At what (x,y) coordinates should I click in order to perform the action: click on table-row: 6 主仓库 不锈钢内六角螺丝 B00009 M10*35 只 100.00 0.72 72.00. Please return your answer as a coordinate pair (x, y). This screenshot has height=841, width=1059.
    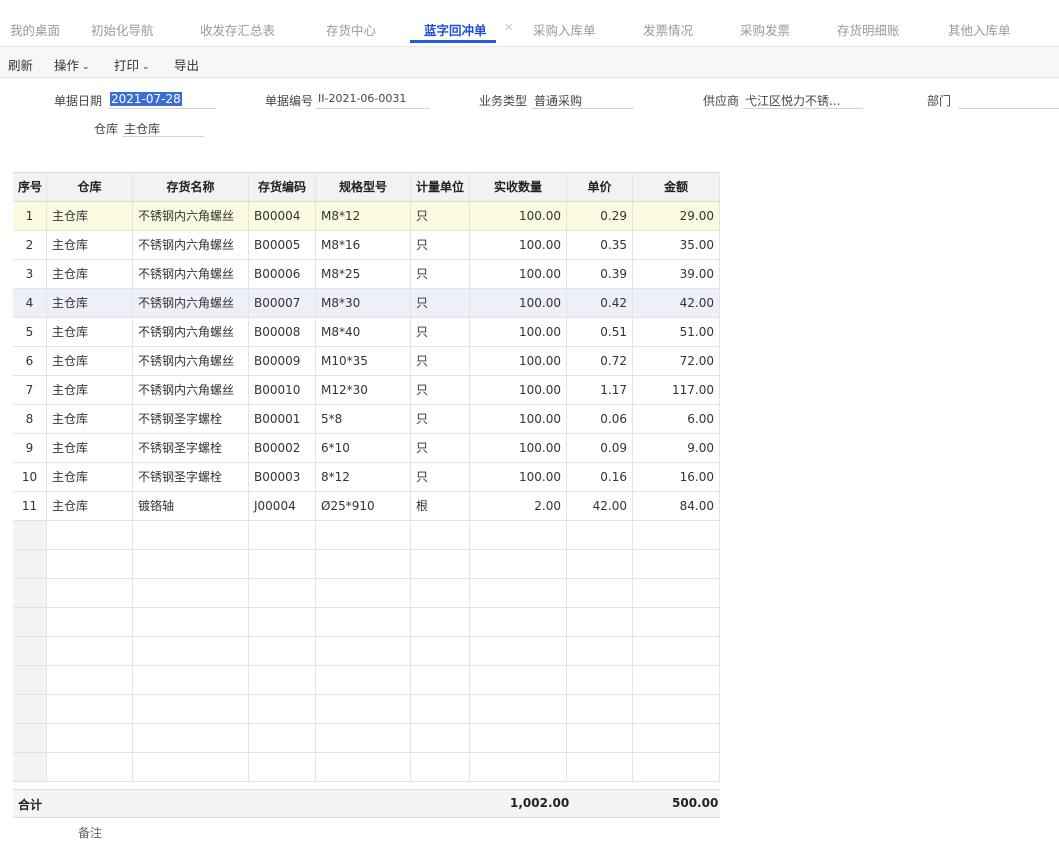
    Looking at the image, I should click on (366, 361).